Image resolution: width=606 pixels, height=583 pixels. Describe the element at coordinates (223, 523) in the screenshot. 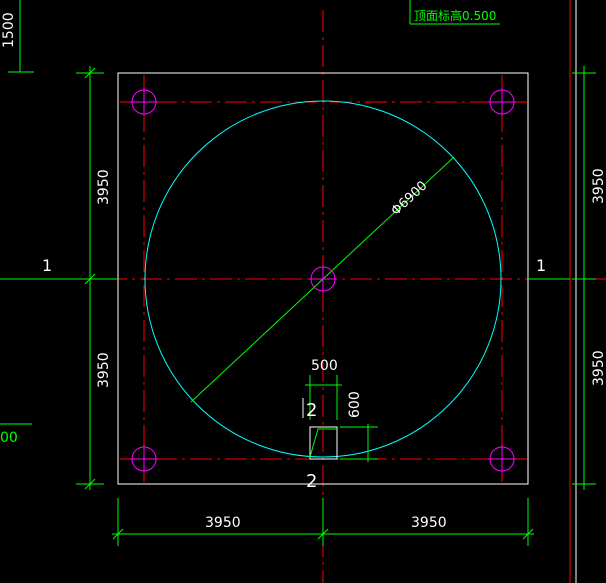

I see `dim-bottom-left: 3950` at that location.